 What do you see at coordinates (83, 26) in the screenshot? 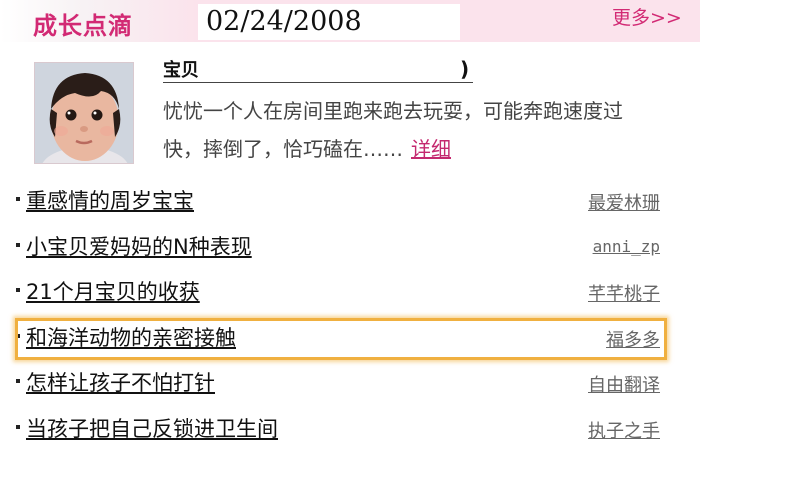
I see `section-title: 成长点滴` at bounding box center [83, 26].